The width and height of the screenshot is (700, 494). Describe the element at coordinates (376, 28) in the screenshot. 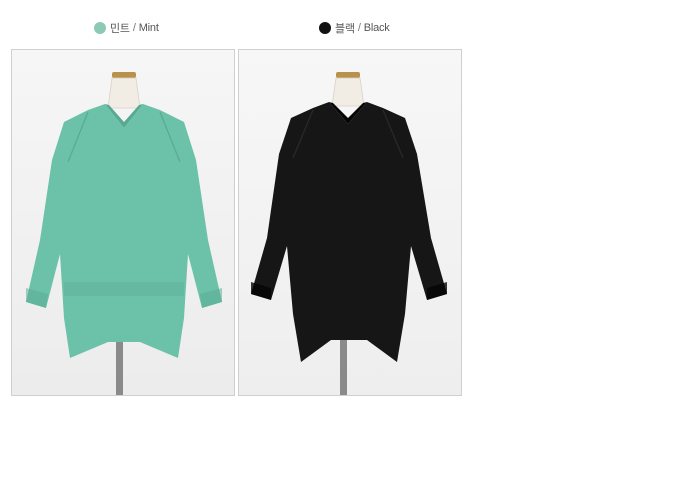

I see `color-name-en: Black` at that location.